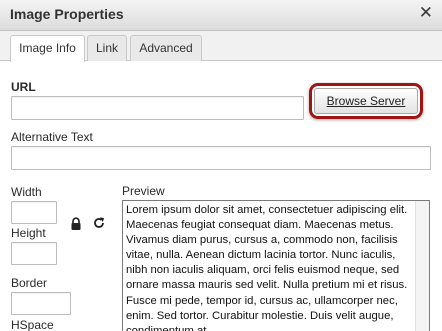 This screenshot has height=331, width=442. I want to click on tab-advanced: Advanced, so click(166, 48).